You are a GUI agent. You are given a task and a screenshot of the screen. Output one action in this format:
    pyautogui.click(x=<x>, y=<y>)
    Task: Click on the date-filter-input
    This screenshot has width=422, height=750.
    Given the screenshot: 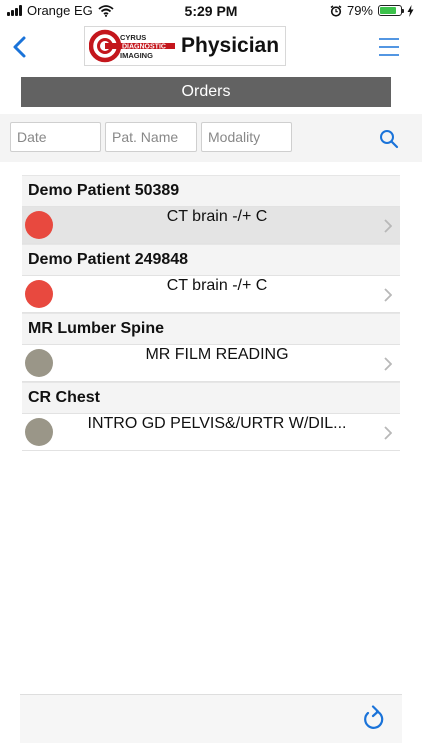 What is the action you would take?
    pyautogui.click(x=55, y=137)
    